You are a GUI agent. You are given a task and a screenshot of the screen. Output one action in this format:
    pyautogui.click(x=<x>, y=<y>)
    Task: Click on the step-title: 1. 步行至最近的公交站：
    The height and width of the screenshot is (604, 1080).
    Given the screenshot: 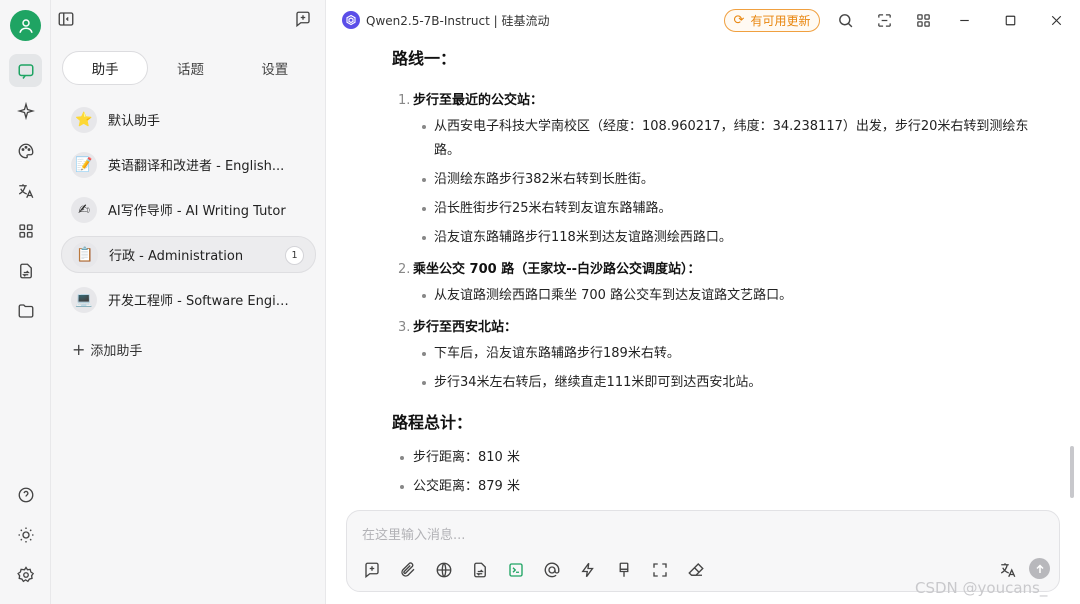 What is the action you would take?
    pyautogui.click(x=471, y=100)
    